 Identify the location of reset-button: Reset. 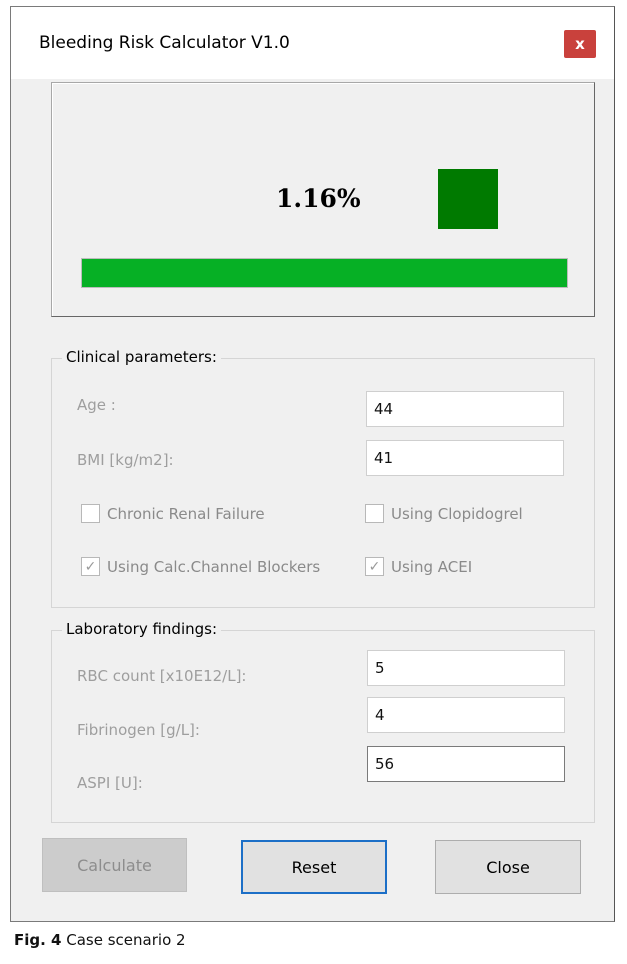
(314, 867).